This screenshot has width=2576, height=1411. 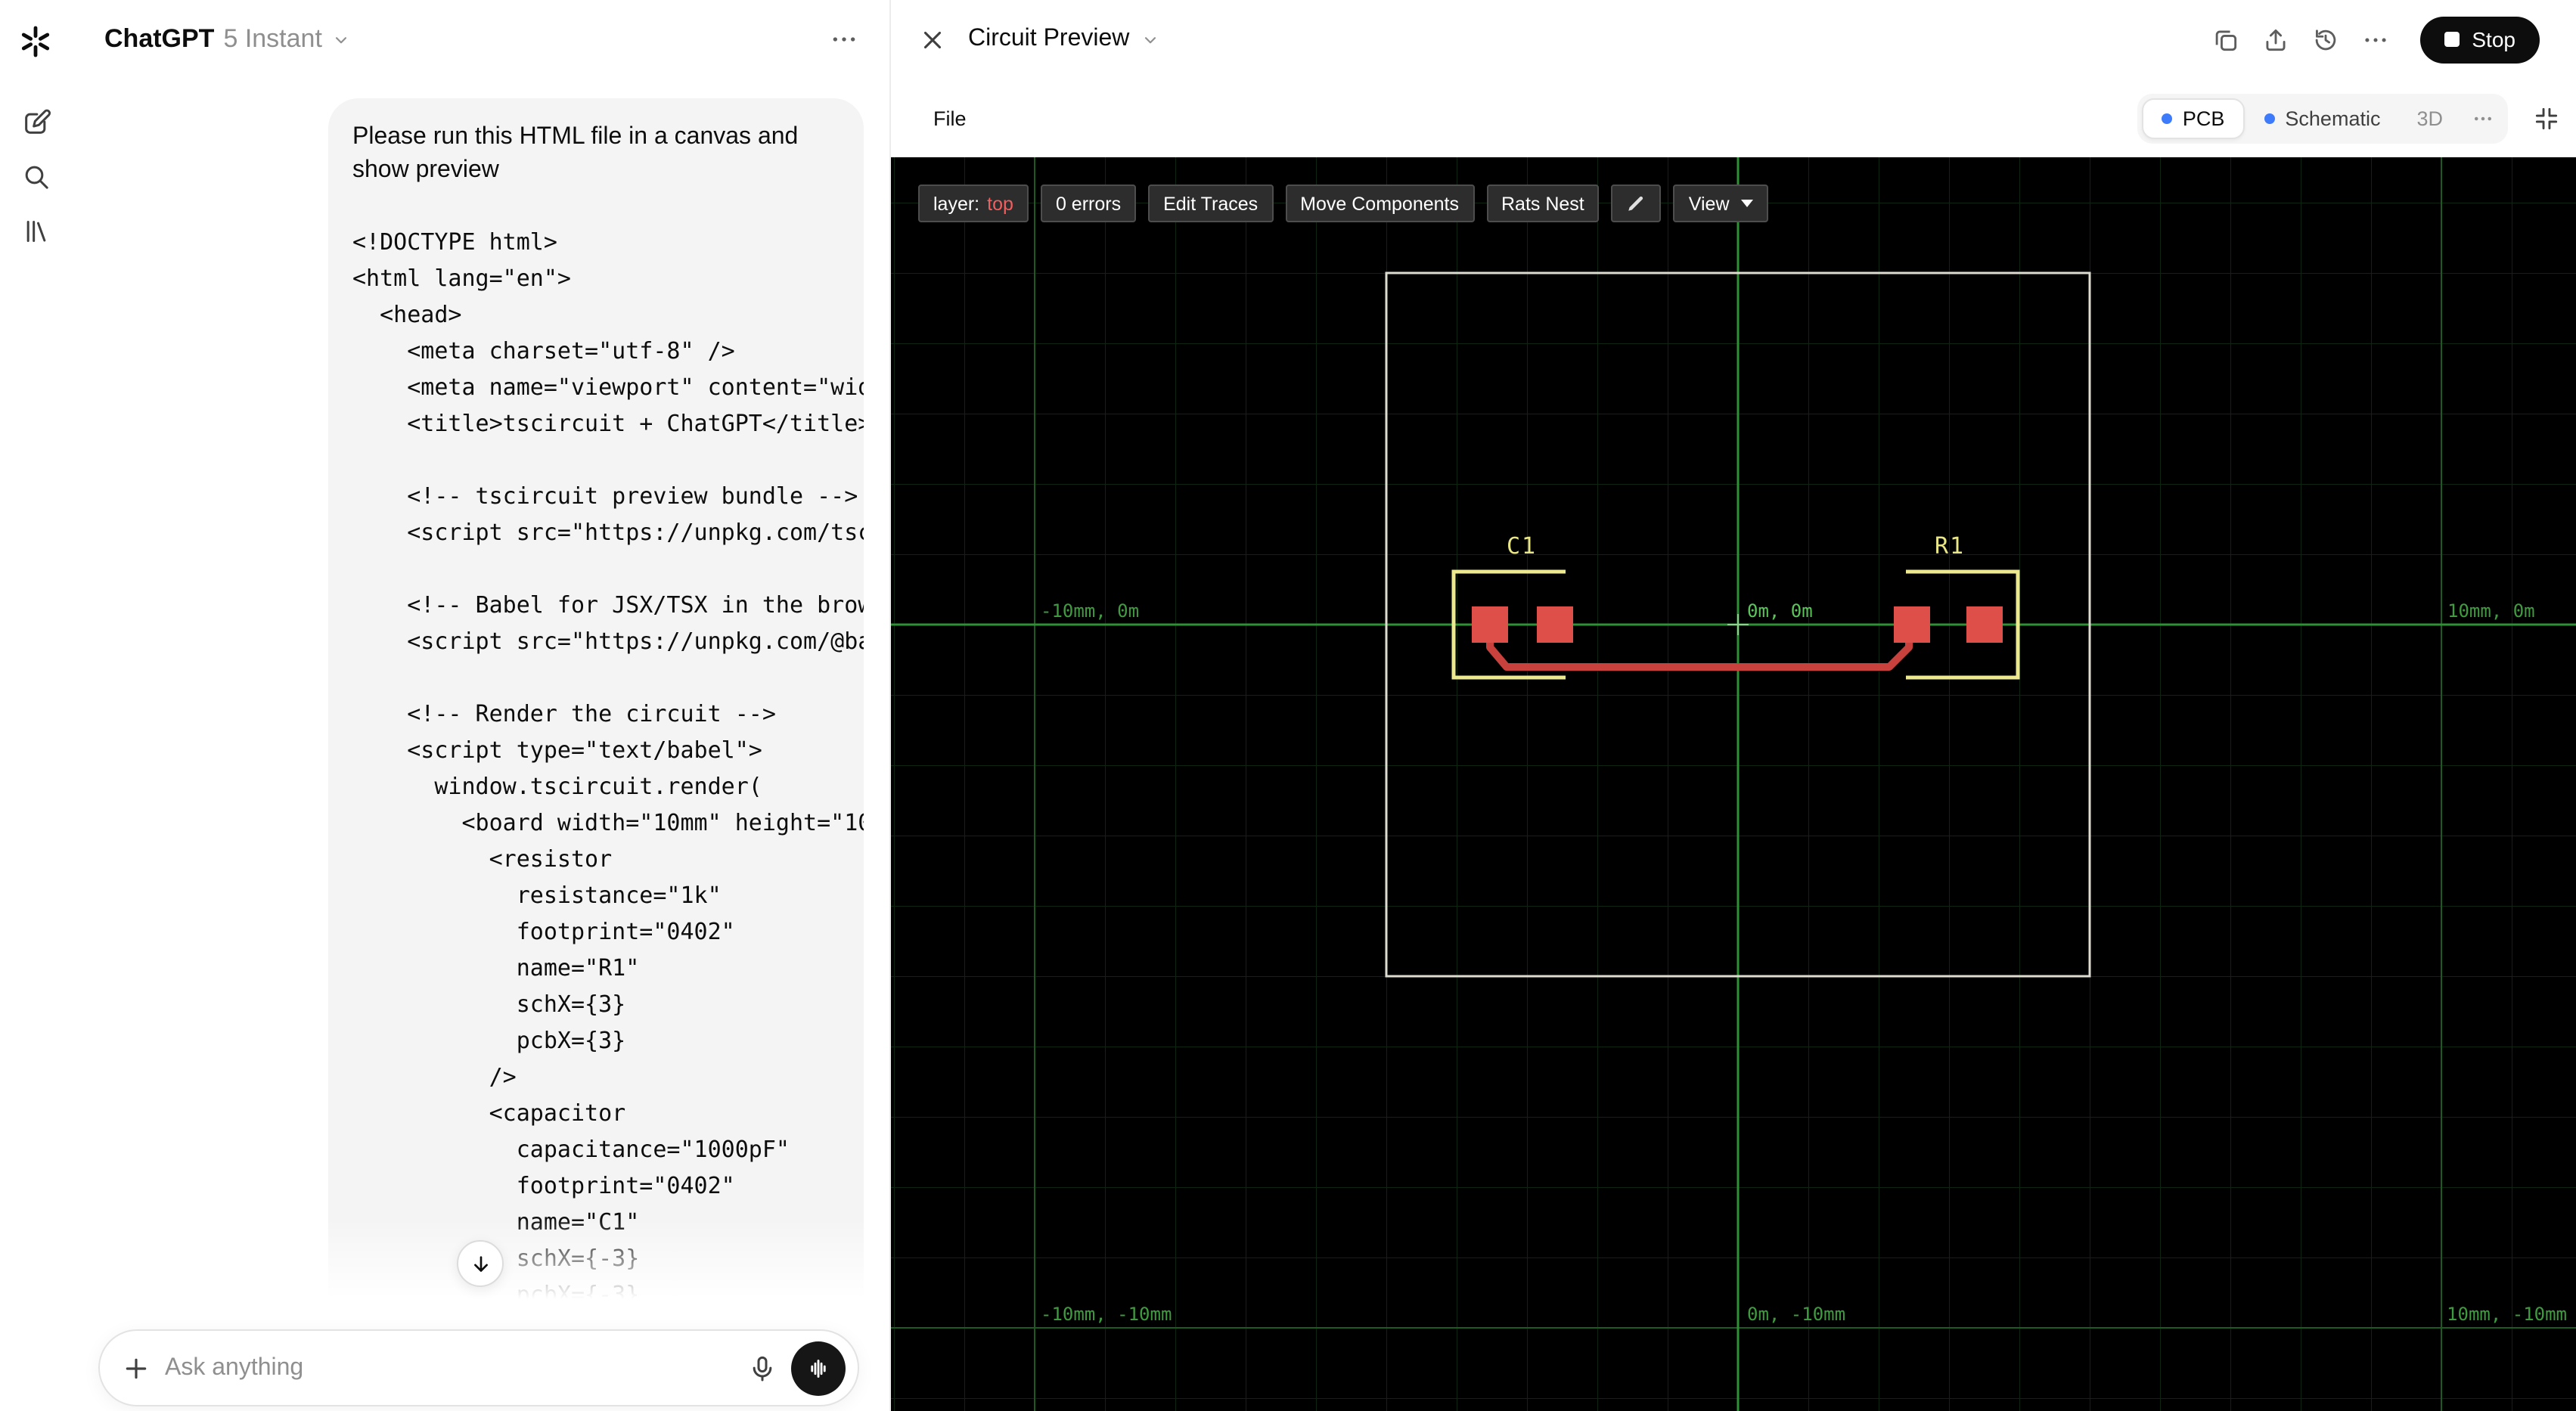 What do you see at coordinates (159, 38) in the screenshot?
I see `app-title: ChatGPT` at bounding box center [159, 38].